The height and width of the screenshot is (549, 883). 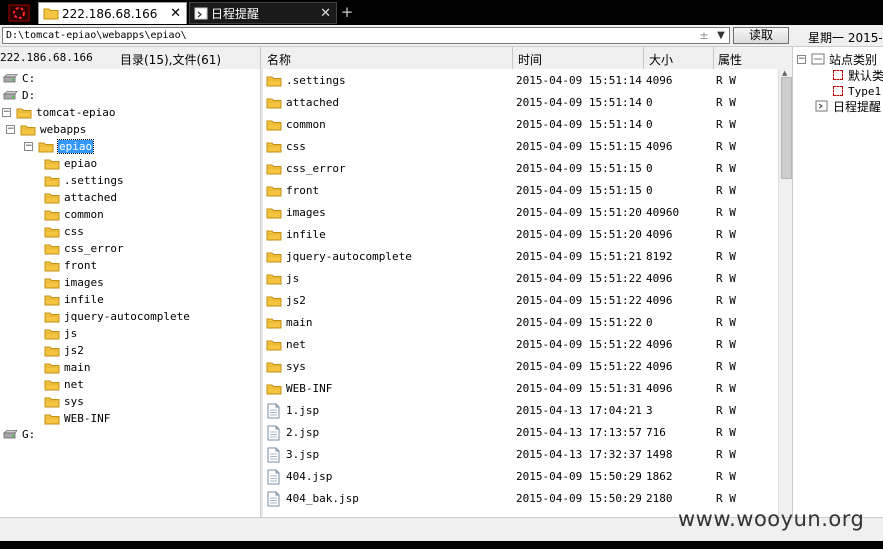 What do you see at coordinates (837, 59) in the screenshot?
I see `category-root: − 站点类别` at bounding box center [837, 59].